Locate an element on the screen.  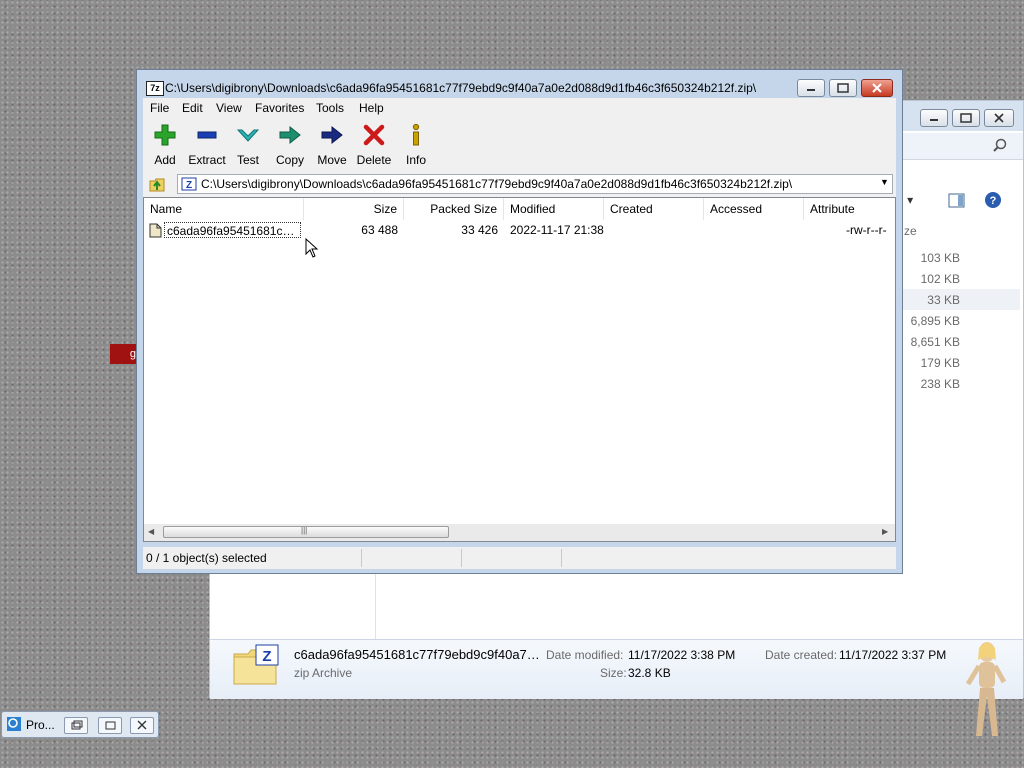
modified-cell: 2022-11-17 21:38 is located at coordinates (557, 230).